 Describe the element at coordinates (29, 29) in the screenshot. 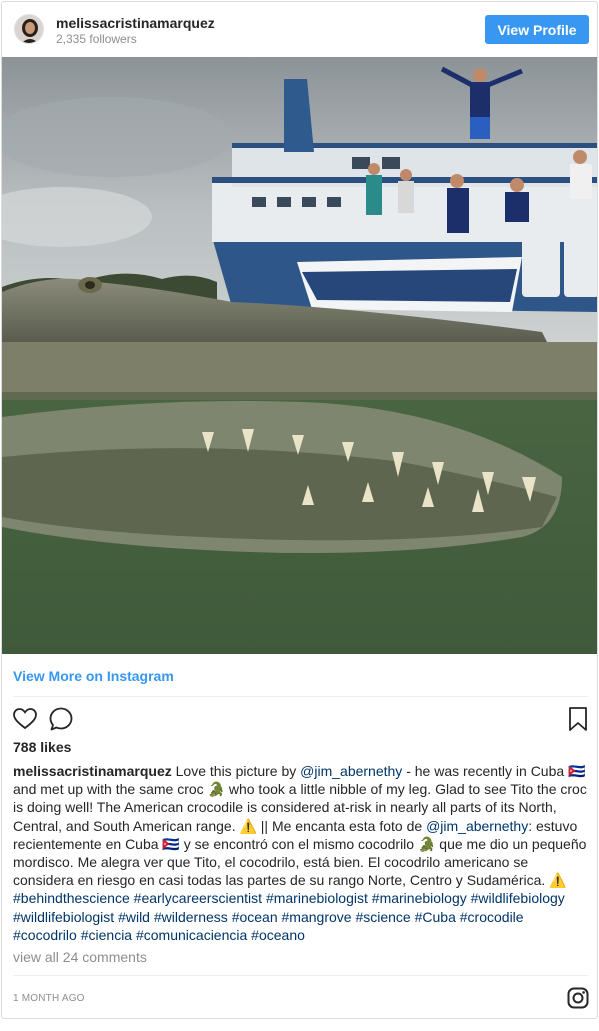

I see `avatar` at that location.